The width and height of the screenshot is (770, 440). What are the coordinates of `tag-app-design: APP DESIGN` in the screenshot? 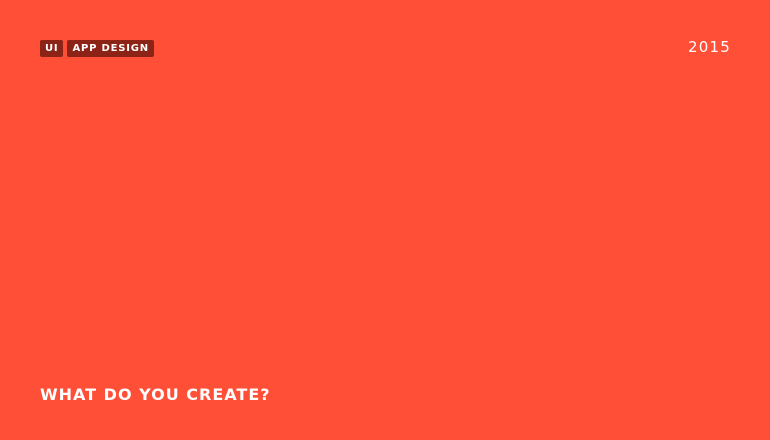 It's located at (110, 48).